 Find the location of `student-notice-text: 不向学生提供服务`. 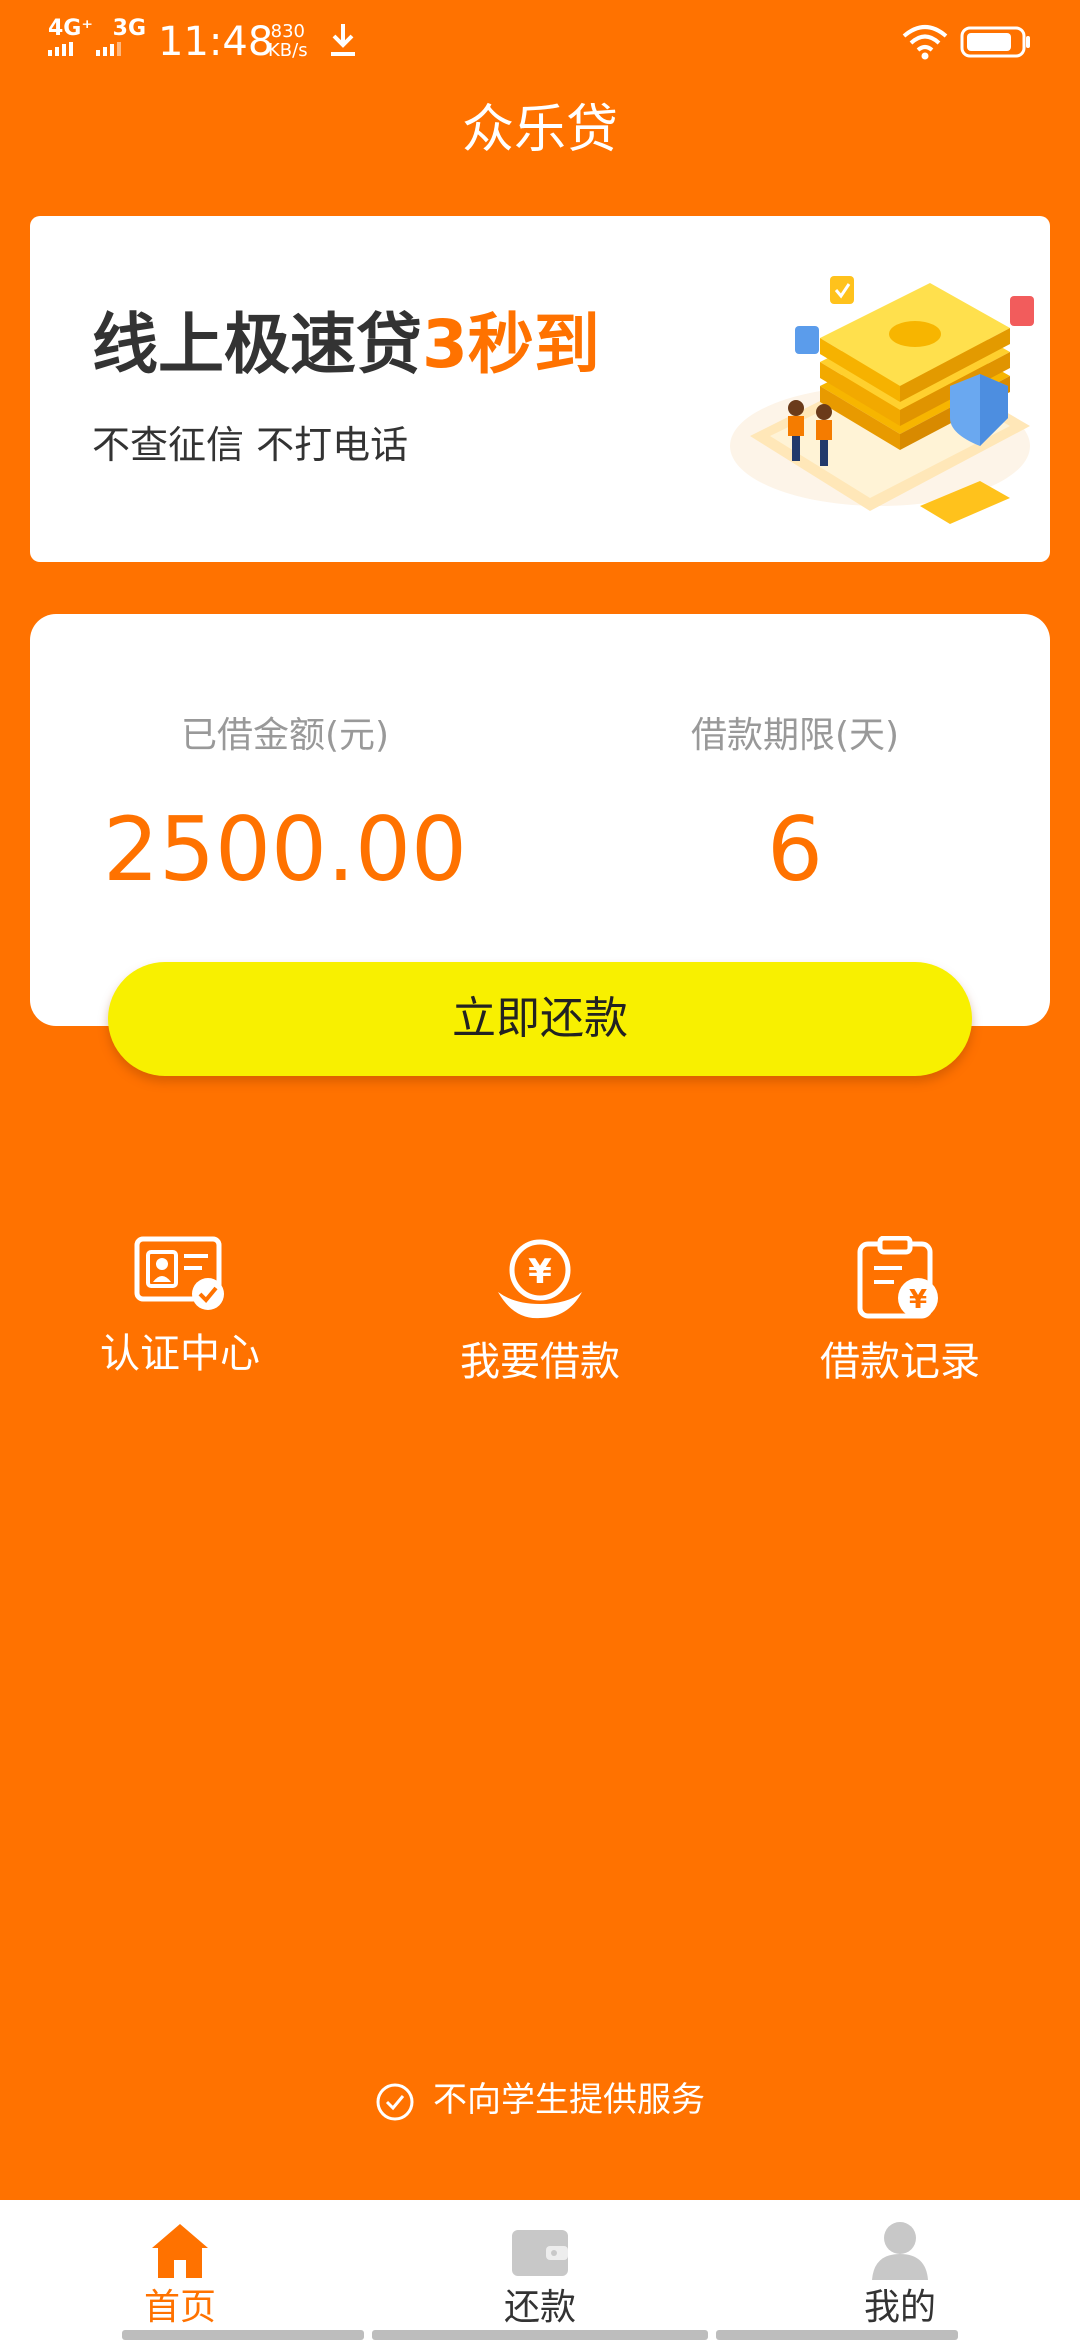

student-notice-text: 不向学生提供服务 is located at coordinates (569, 2100).